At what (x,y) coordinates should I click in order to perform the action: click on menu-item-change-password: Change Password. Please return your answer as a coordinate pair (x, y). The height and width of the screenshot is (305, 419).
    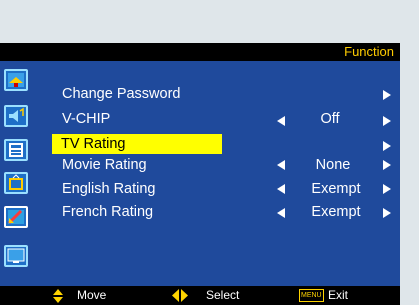
    Looking at the image, I should click on (121, 94).